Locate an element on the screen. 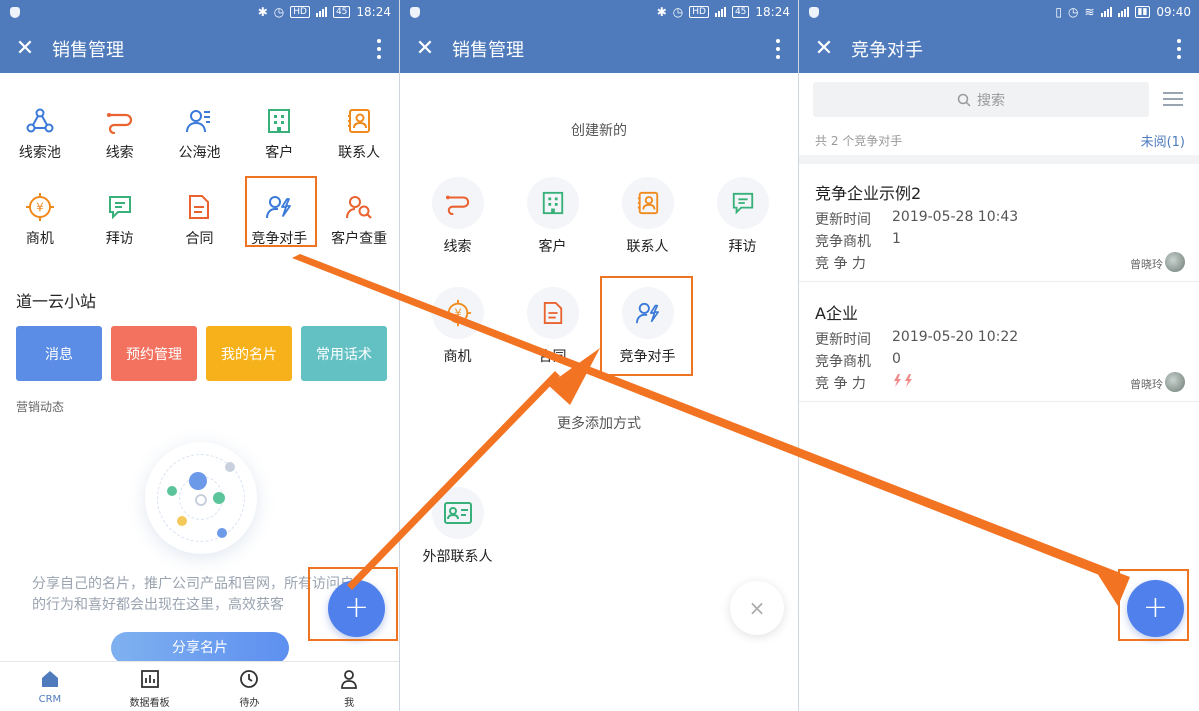 This screenshot has height=711, width=1199. module-contract: 合同 is located at coordinates (200, 220).